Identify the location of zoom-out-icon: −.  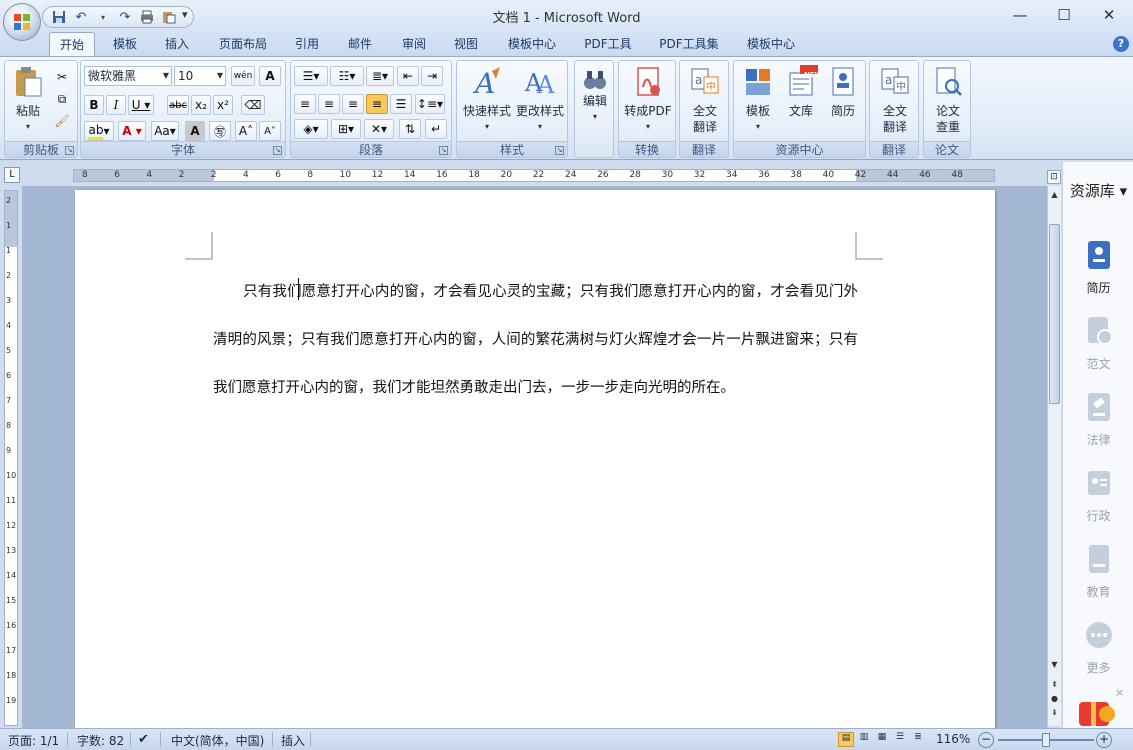
(986, 740).